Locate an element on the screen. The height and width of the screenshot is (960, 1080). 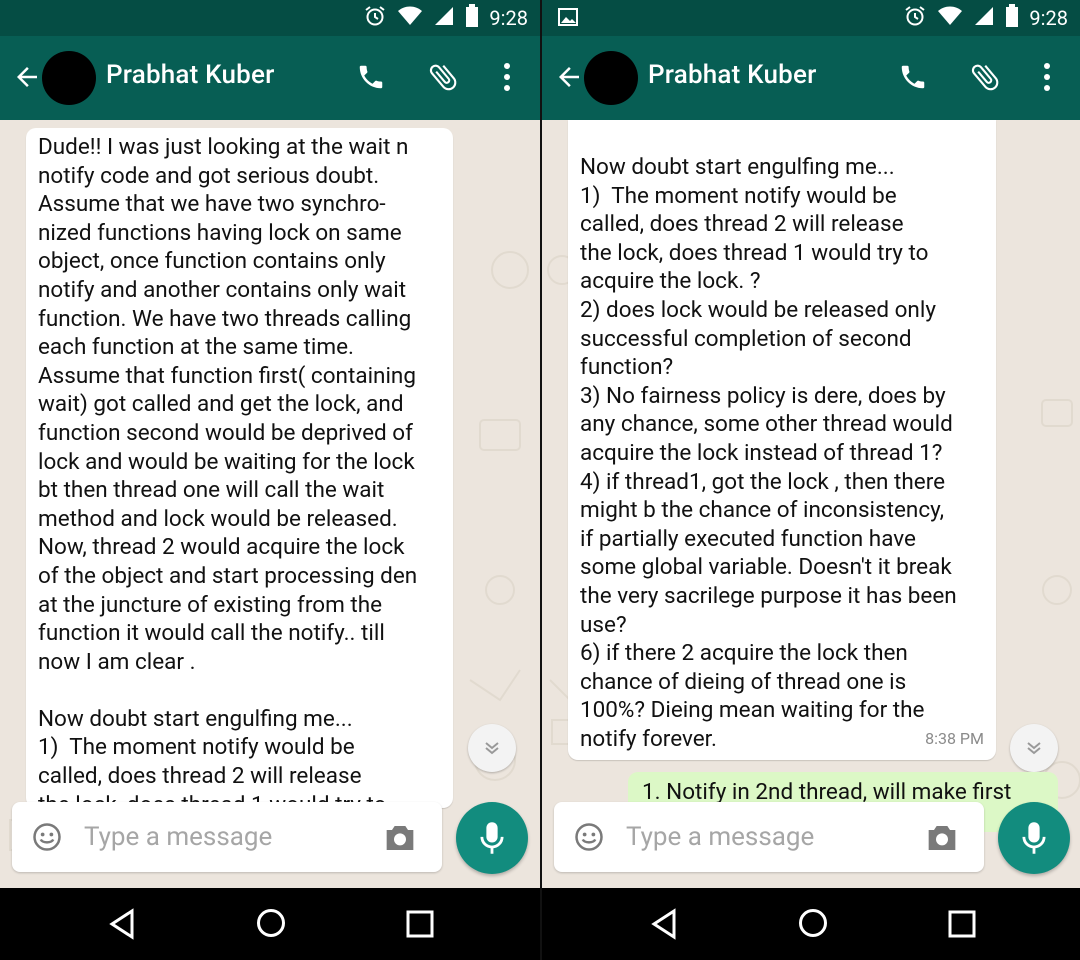
message-timestamp: 8:38 PM is located at coordinates (954, 739).